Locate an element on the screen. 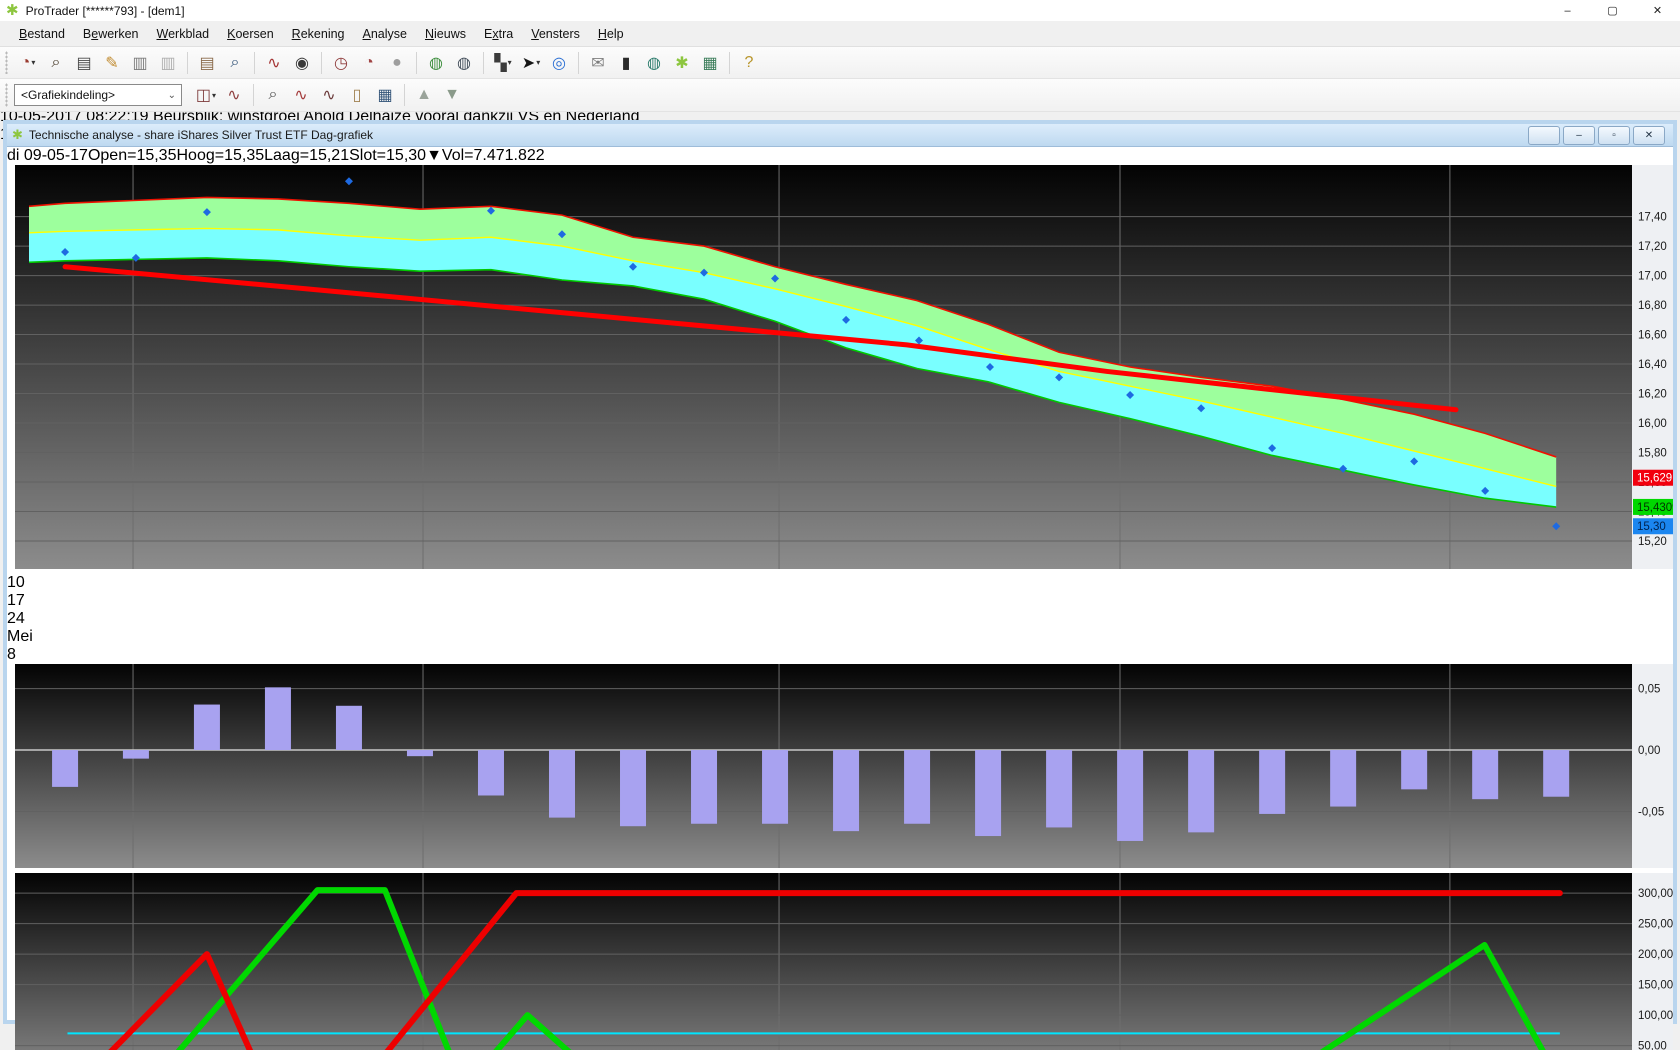 The width and height of the screenshot is (1680, 1050). app-window-buttons: – ▢ ✕ is located at coordinates (1612, 10).